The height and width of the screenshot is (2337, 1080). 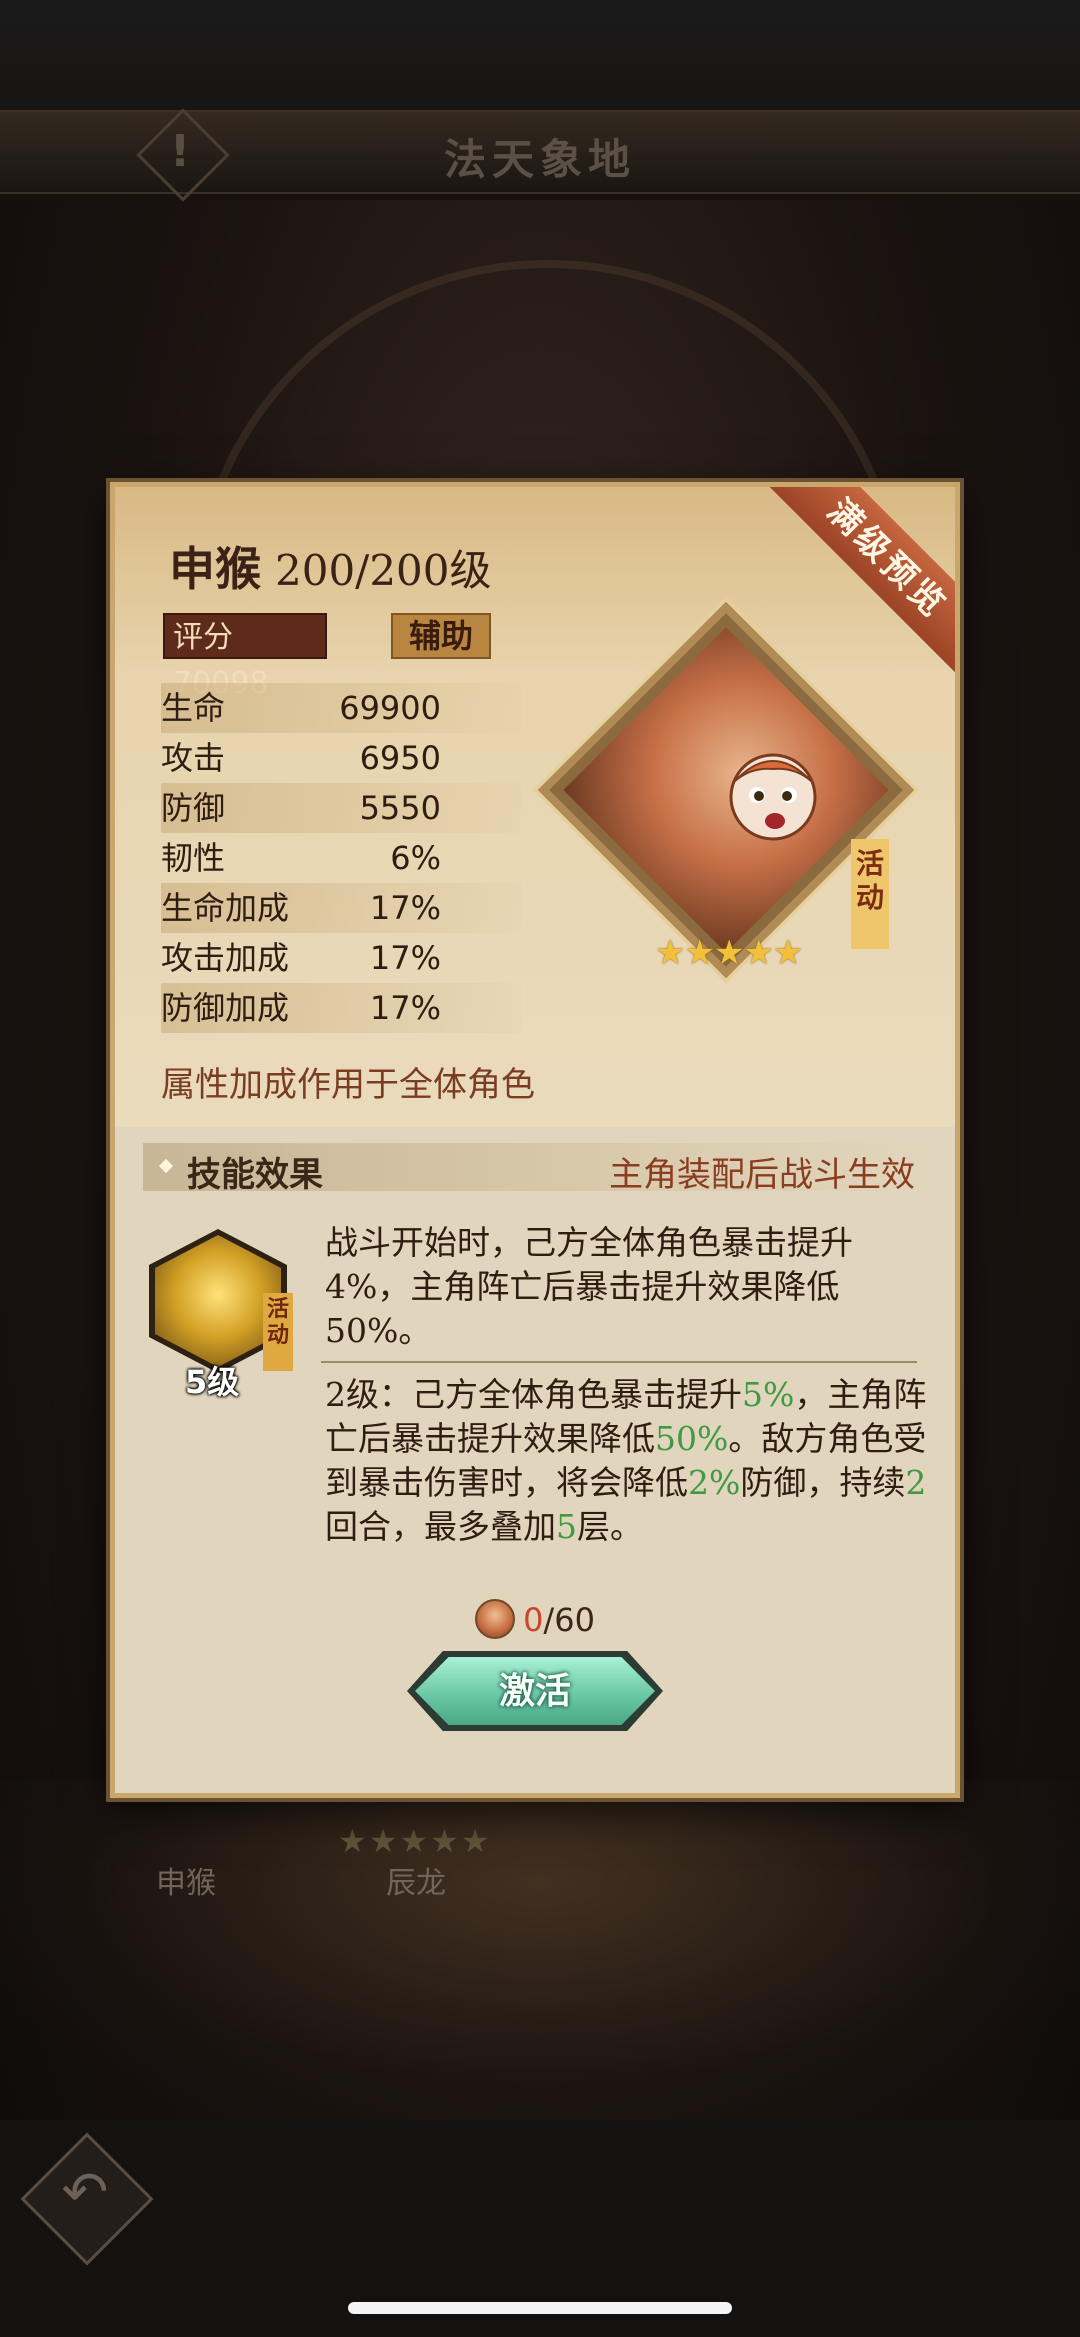 What do you see at coordinates (540, 1950) in the screenshot?
I see `background-floor` at bounding box center [540, 1950].